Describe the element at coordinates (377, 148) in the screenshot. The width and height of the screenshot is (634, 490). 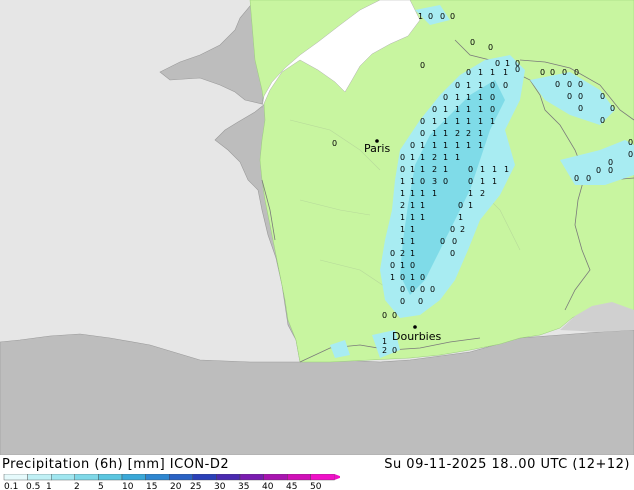
I see `city-label: Paris` at that location.